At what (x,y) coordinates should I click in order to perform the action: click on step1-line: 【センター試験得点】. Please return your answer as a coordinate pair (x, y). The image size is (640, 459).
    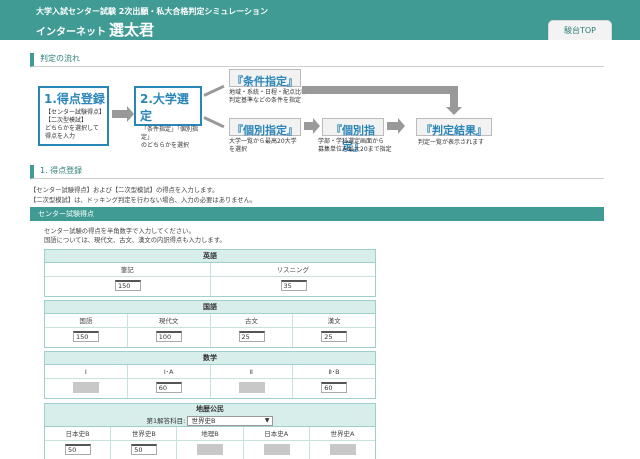
    Looking at the image, I should click on (75, 112).